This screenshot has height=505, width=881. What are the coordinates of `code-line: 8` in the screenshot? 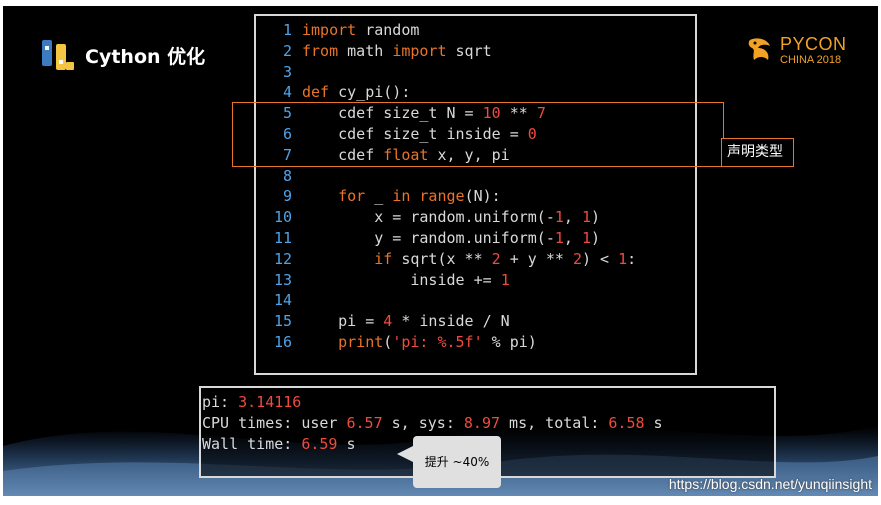 It's located at (452, 176).